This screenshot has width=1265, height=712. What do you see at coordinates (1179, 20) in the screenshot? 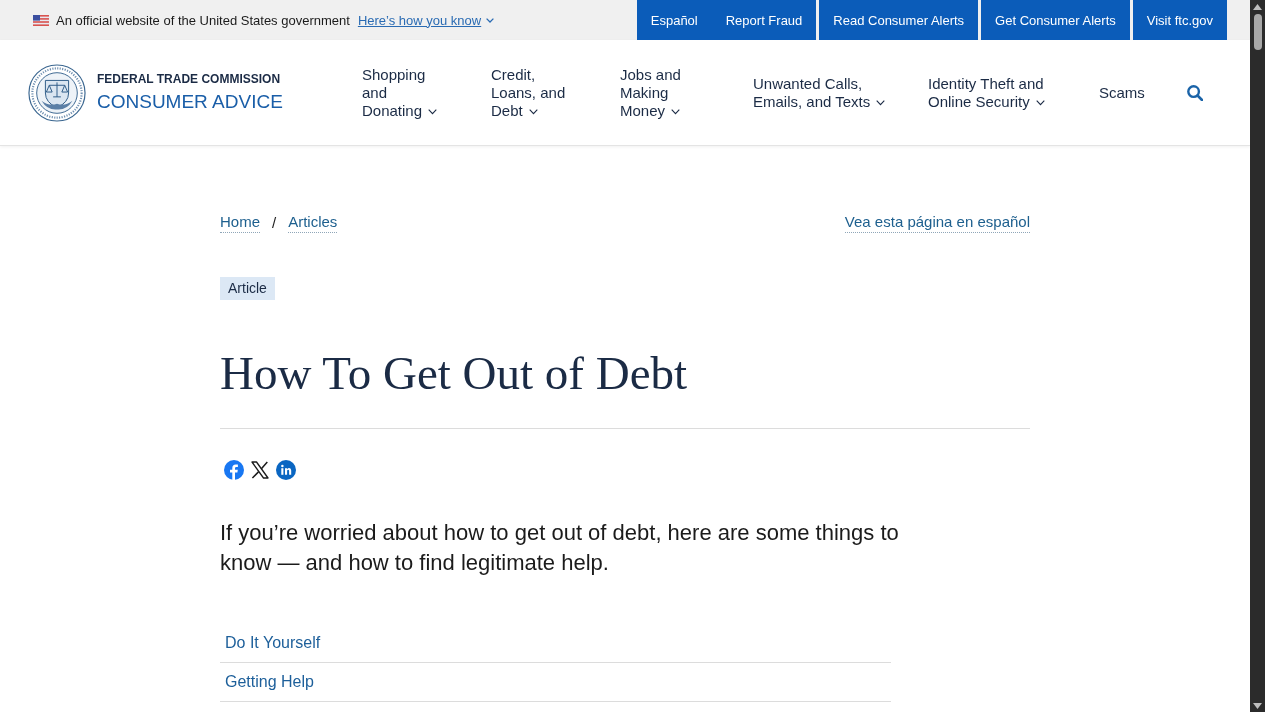
I see `top-link-button: Visit ftc.gov` at bounding box center [1179, 20].